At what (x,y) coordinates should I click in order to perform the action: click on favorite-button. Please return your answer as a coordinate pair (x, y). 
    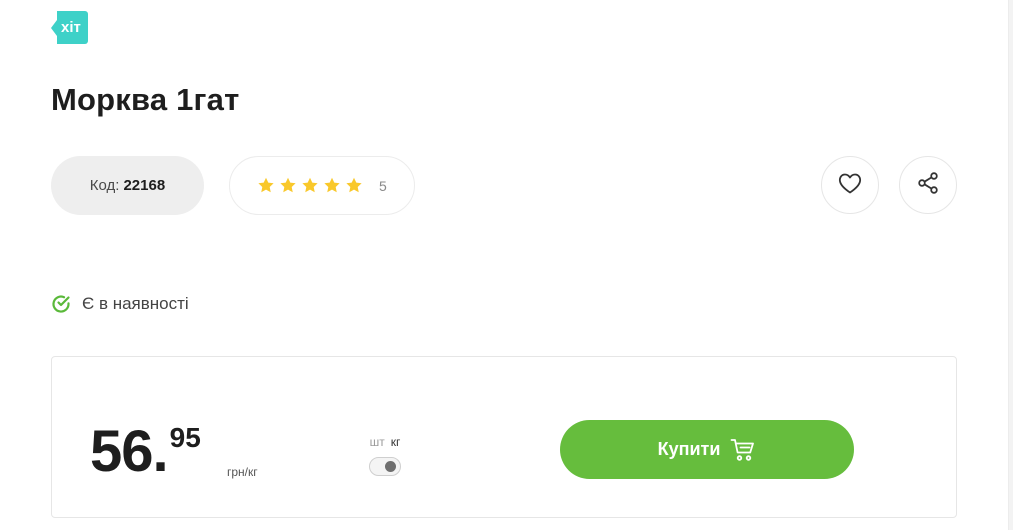
    Looking at the image, I should click on (850, 185).